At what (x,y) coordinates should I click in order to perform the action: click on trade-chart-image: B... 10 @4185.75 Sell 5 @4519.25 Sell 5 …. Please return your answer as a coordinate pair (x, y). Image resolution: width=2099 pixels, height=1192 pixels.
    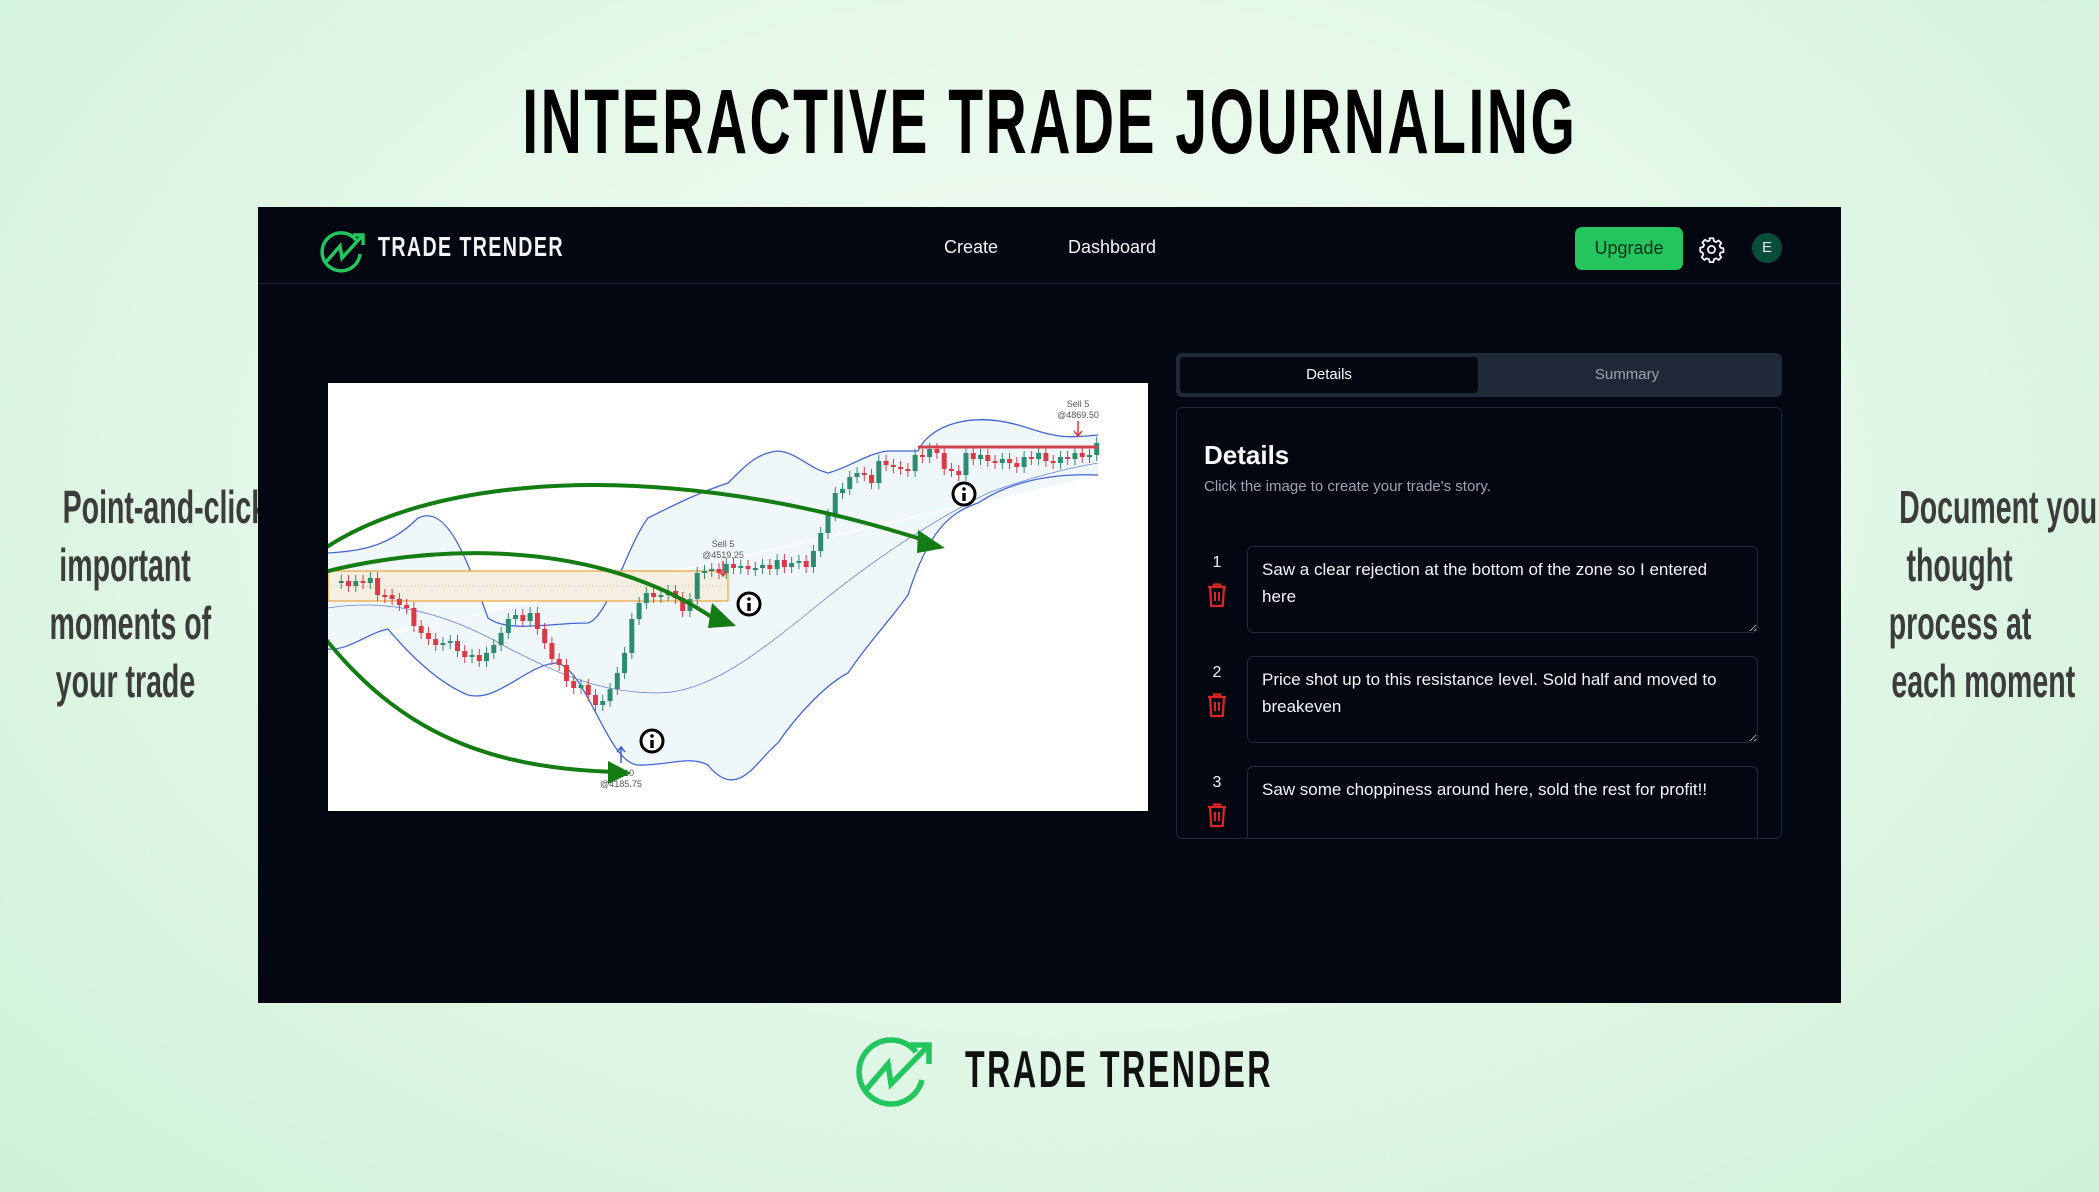
    Looking at the image, I should click on (738, 597).